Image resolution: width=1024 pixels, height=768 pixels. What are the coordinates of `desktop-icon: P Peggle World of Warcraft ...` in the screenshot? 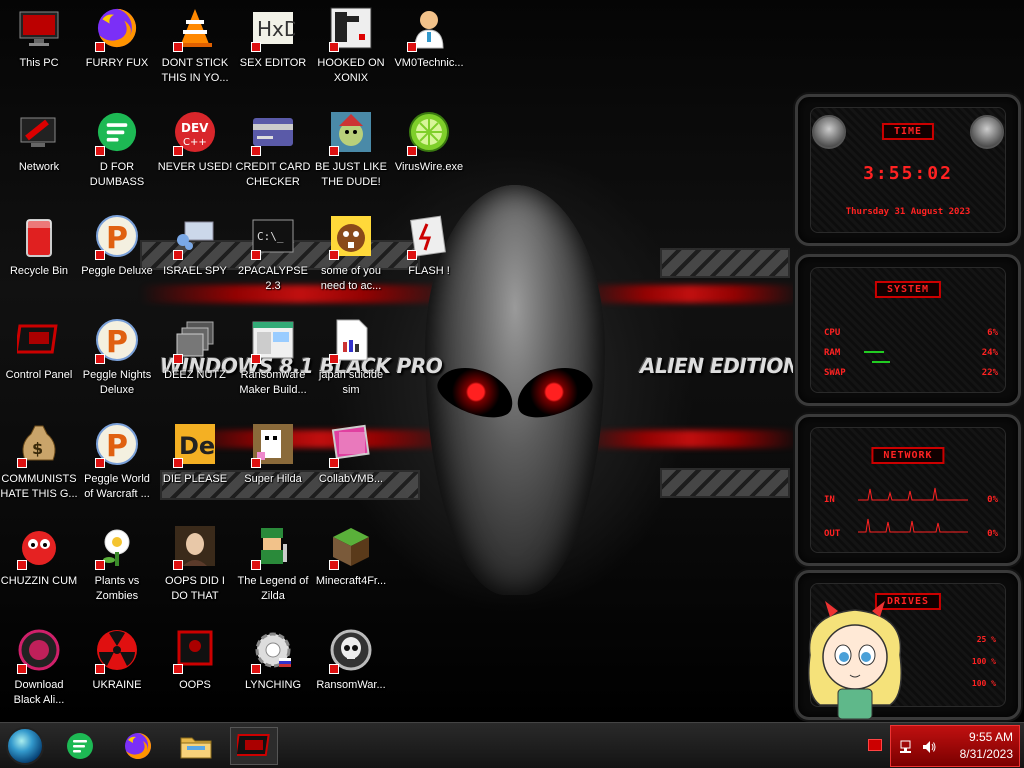 It's located at (117, 461).